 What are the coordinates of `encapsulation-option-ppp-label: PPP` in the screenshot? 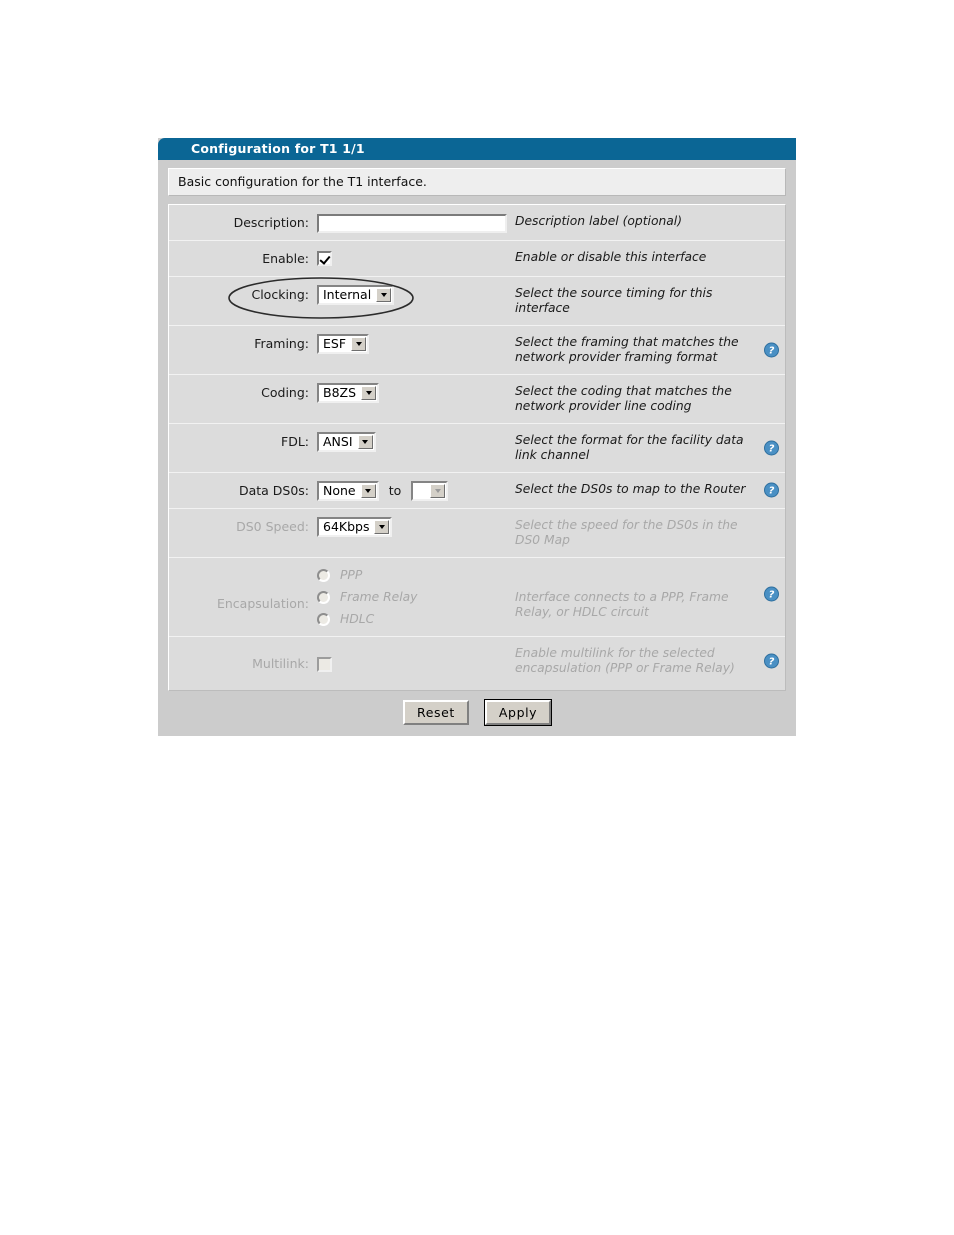 It's located at (351, 575).